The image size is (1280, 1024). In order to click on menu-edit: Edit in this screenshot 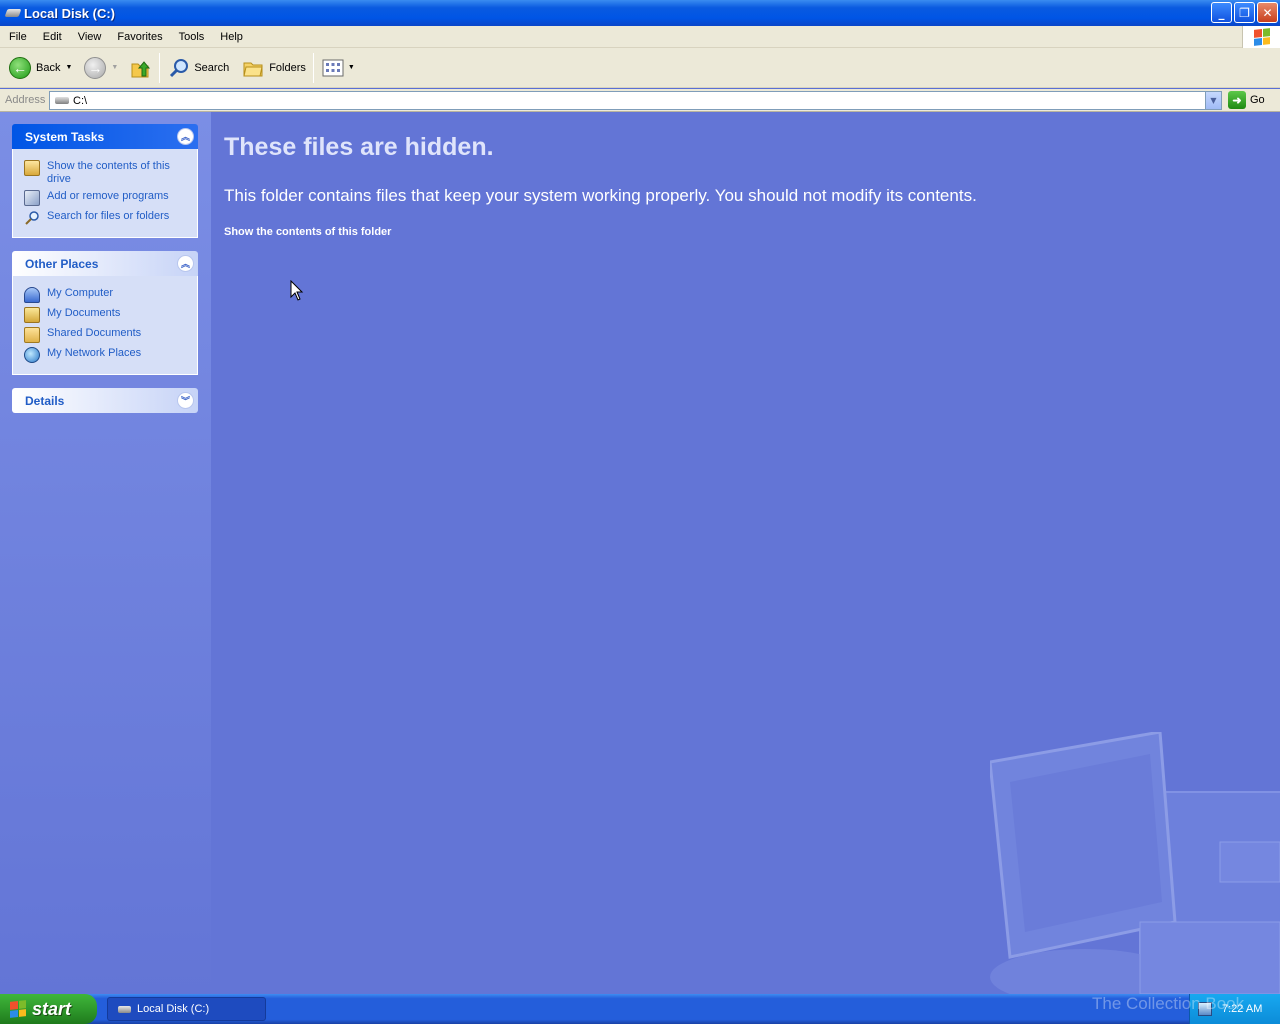, I will do `click(52, 37)`.